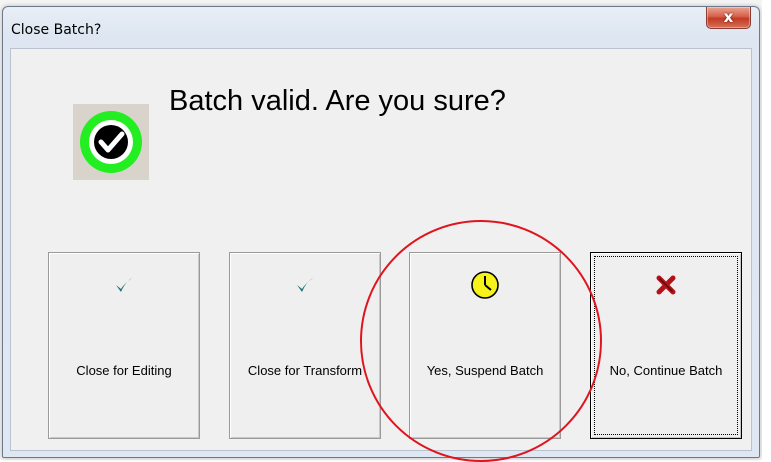 The width and height of the screenshot is (771, 462). I want to click on close-for-editing-label: Close for Editing, so click(124, 370).